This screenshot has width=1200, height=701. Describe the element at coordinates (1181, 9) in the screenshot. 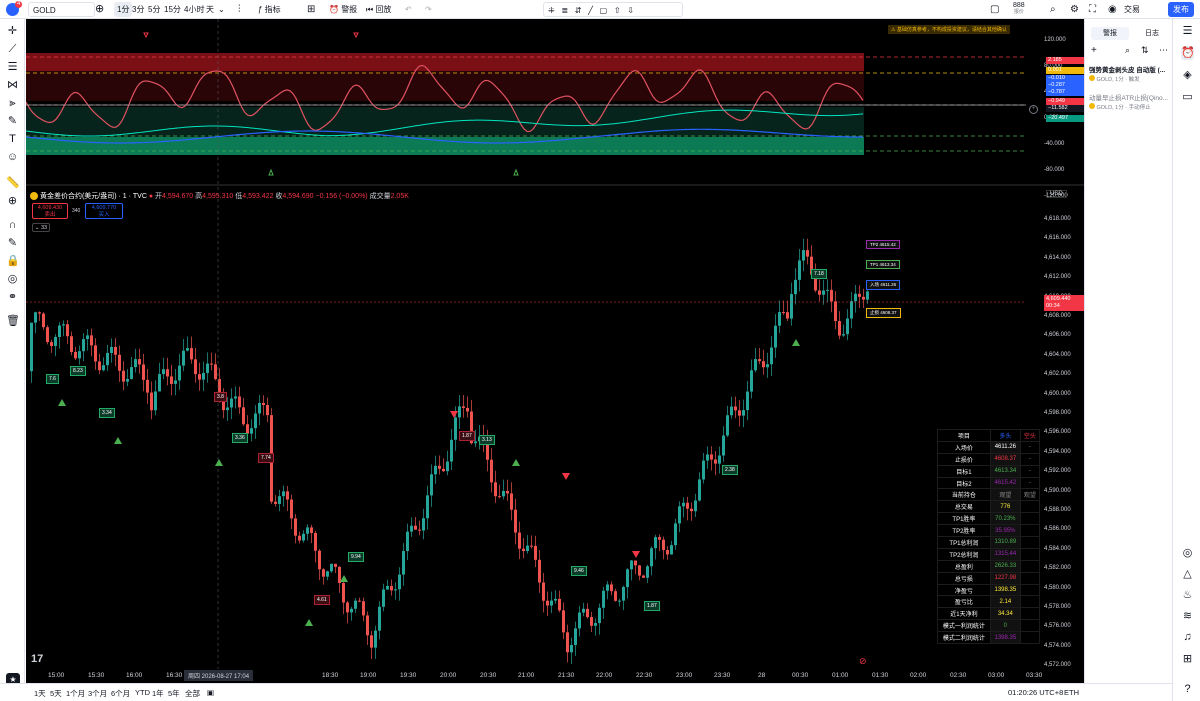

I see `publish-button: 发布` at that location.